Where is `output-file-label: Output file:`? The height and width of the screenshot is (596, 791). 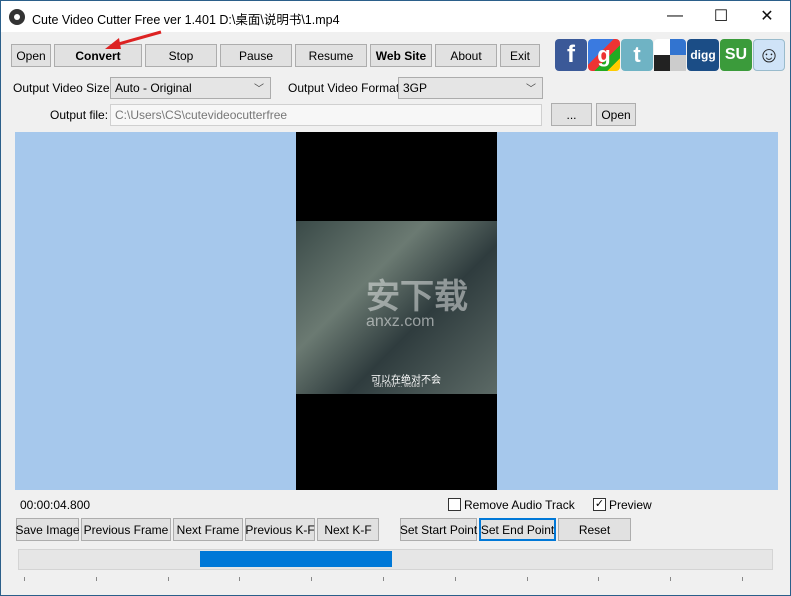 output-file-label: Output file: is located at coordinates (79, 115).